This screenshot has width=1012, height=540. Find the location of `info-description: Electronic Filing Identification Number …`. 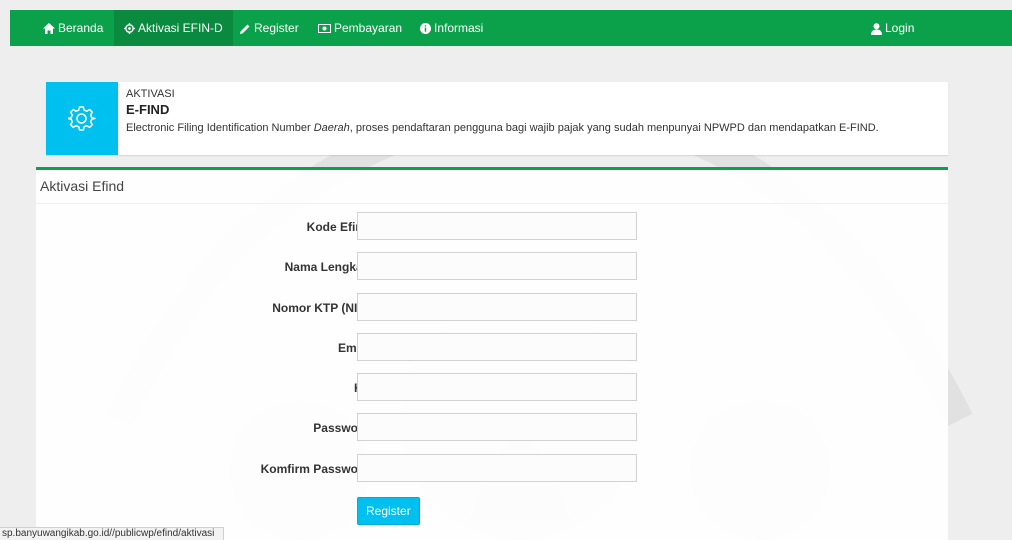

info-description: Electronic Filing Identification Number … is located at coordinates (502, 128).